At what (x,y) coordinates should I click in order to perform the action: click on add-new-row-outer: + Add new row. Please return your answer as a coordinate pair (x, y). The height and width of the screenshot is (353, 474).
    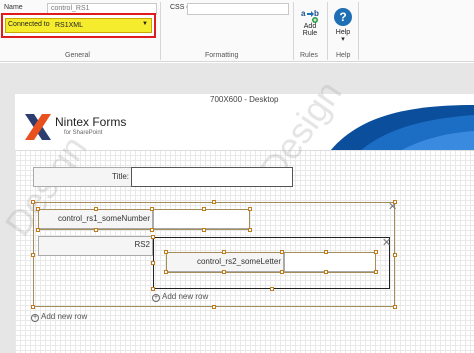
    Looking at the image, I should click on (59, 317).